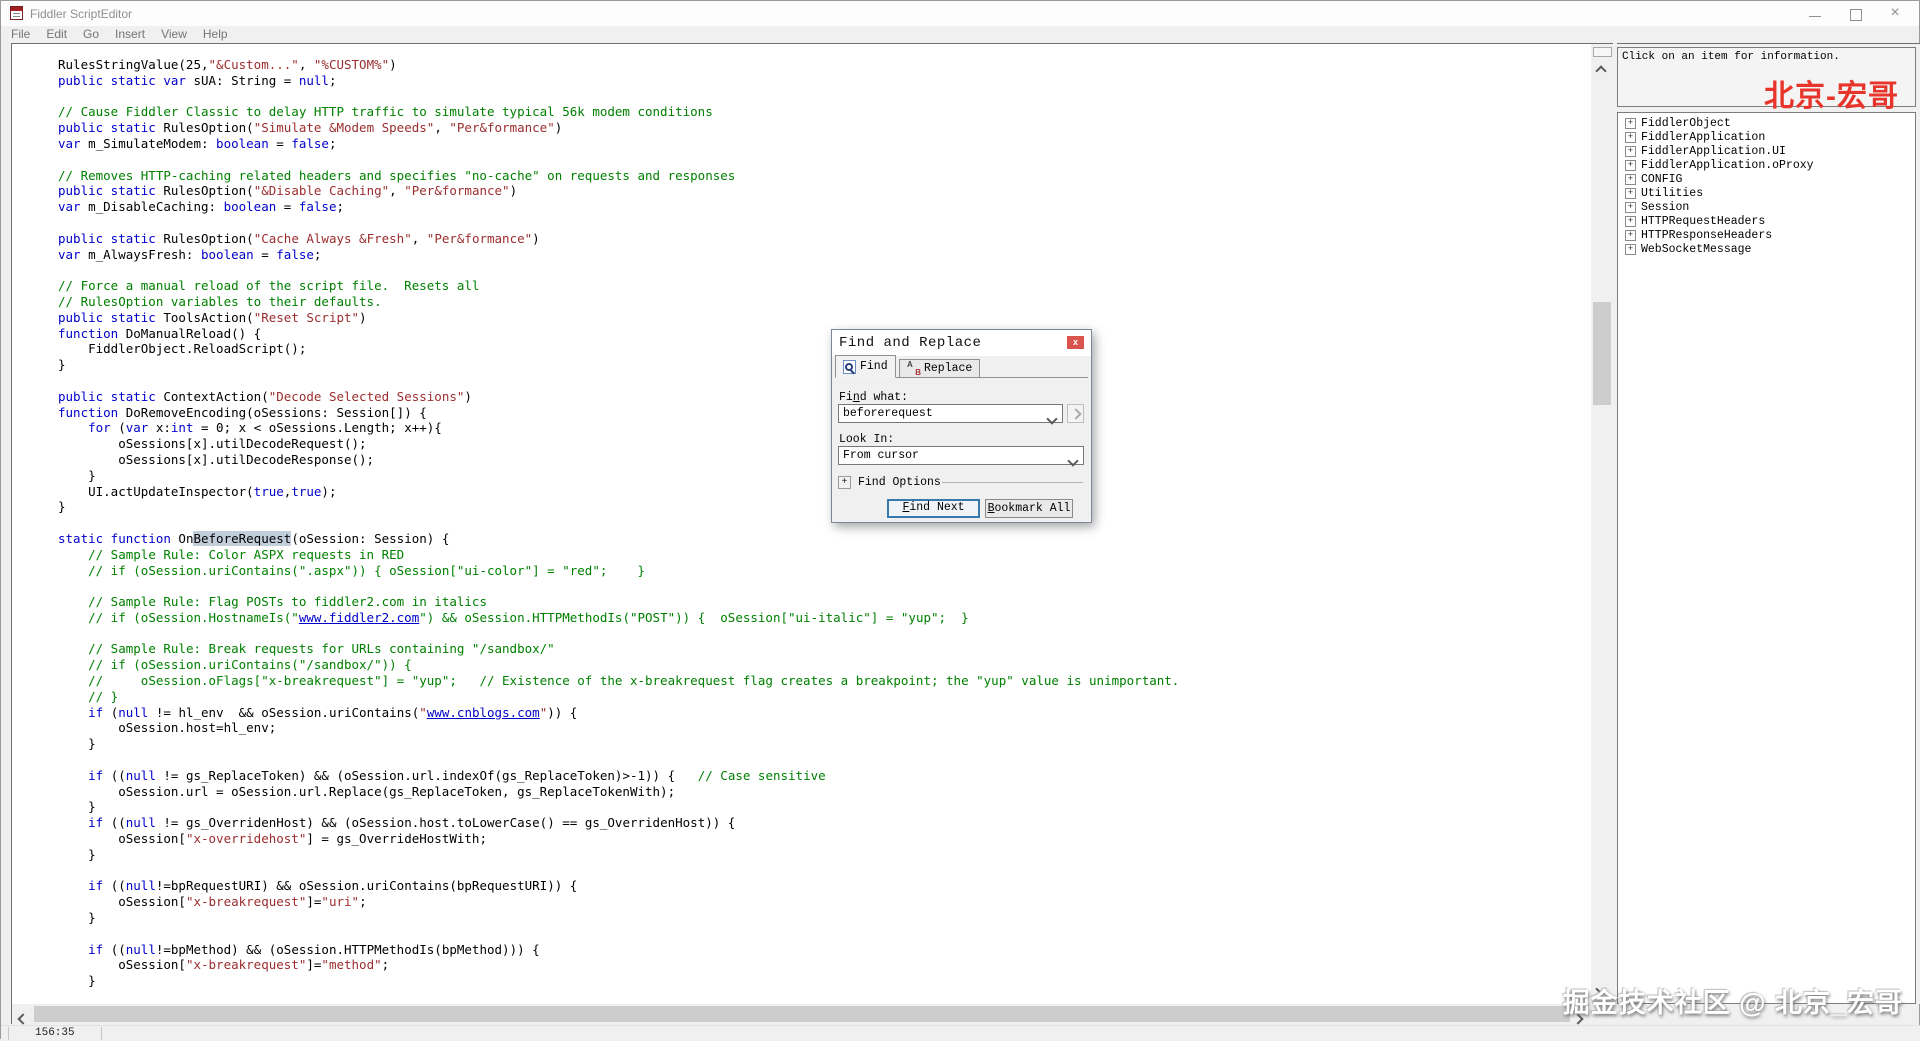  I want to click on bookmark-all-button: Bookmark All, so click(1029, 508).